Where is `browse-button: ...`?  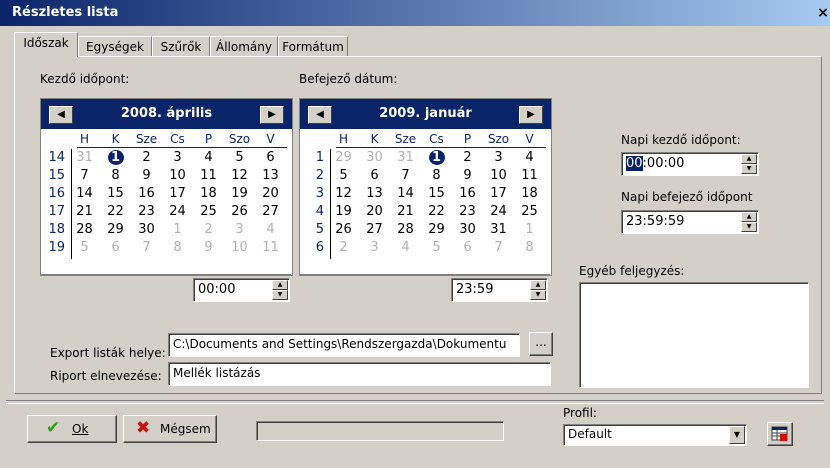
browse-button: ... is located at coordinates (541, 344).